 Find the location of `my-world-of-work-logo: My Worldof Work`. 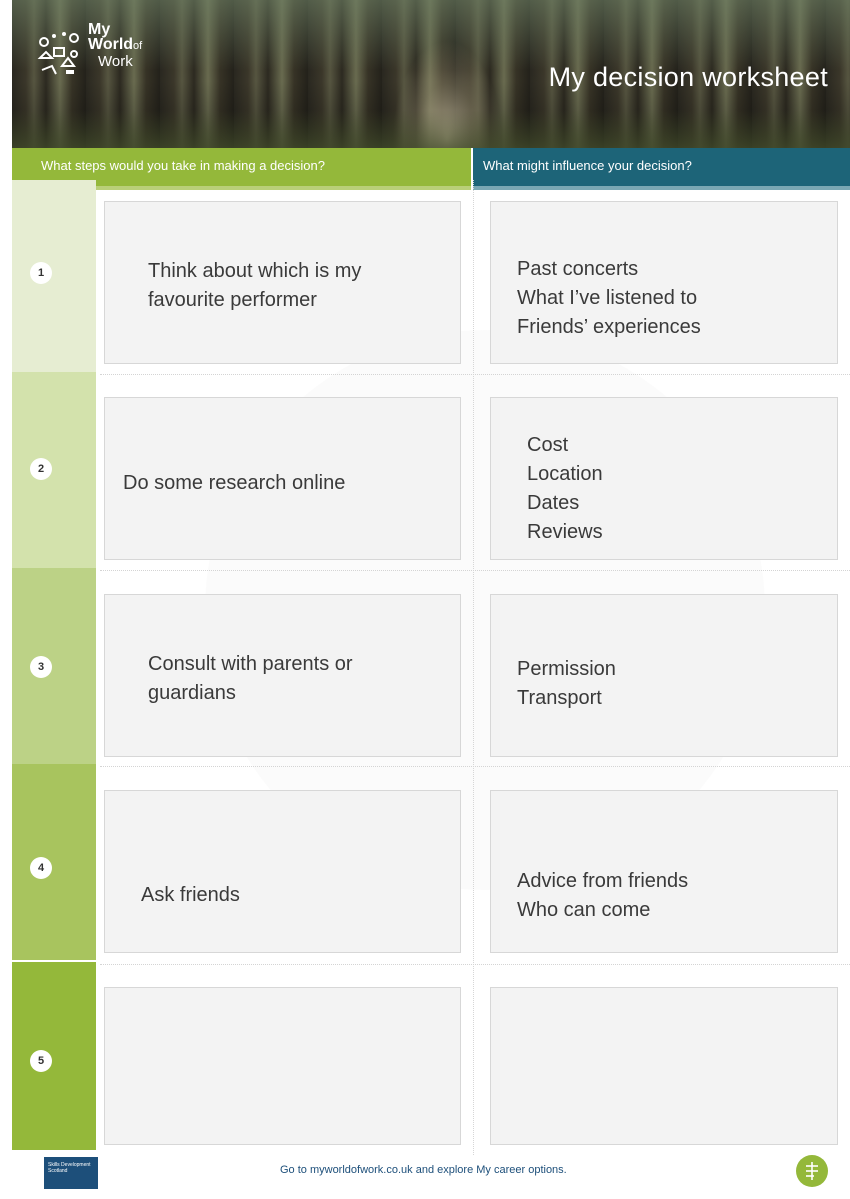

my-world-of-work-logo: My Worldof Work is located at coordinates (116, 52).